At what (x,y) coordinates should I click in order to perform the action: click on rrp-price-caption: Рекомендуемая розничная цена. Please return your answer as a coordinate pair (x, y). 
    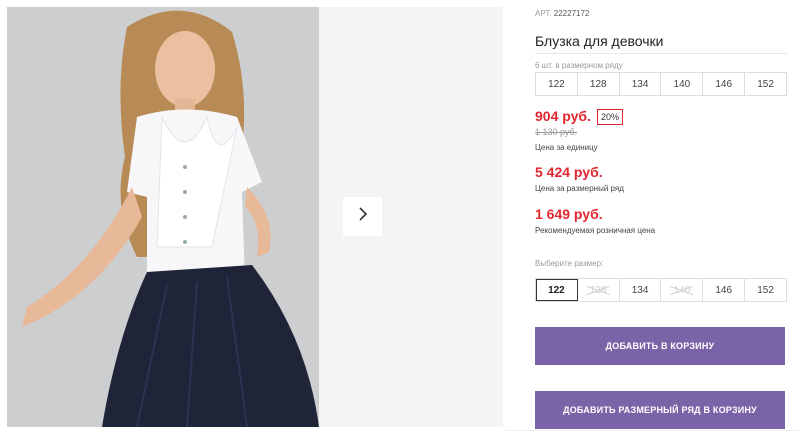
    Looking at the image, I should click on (595, 230).